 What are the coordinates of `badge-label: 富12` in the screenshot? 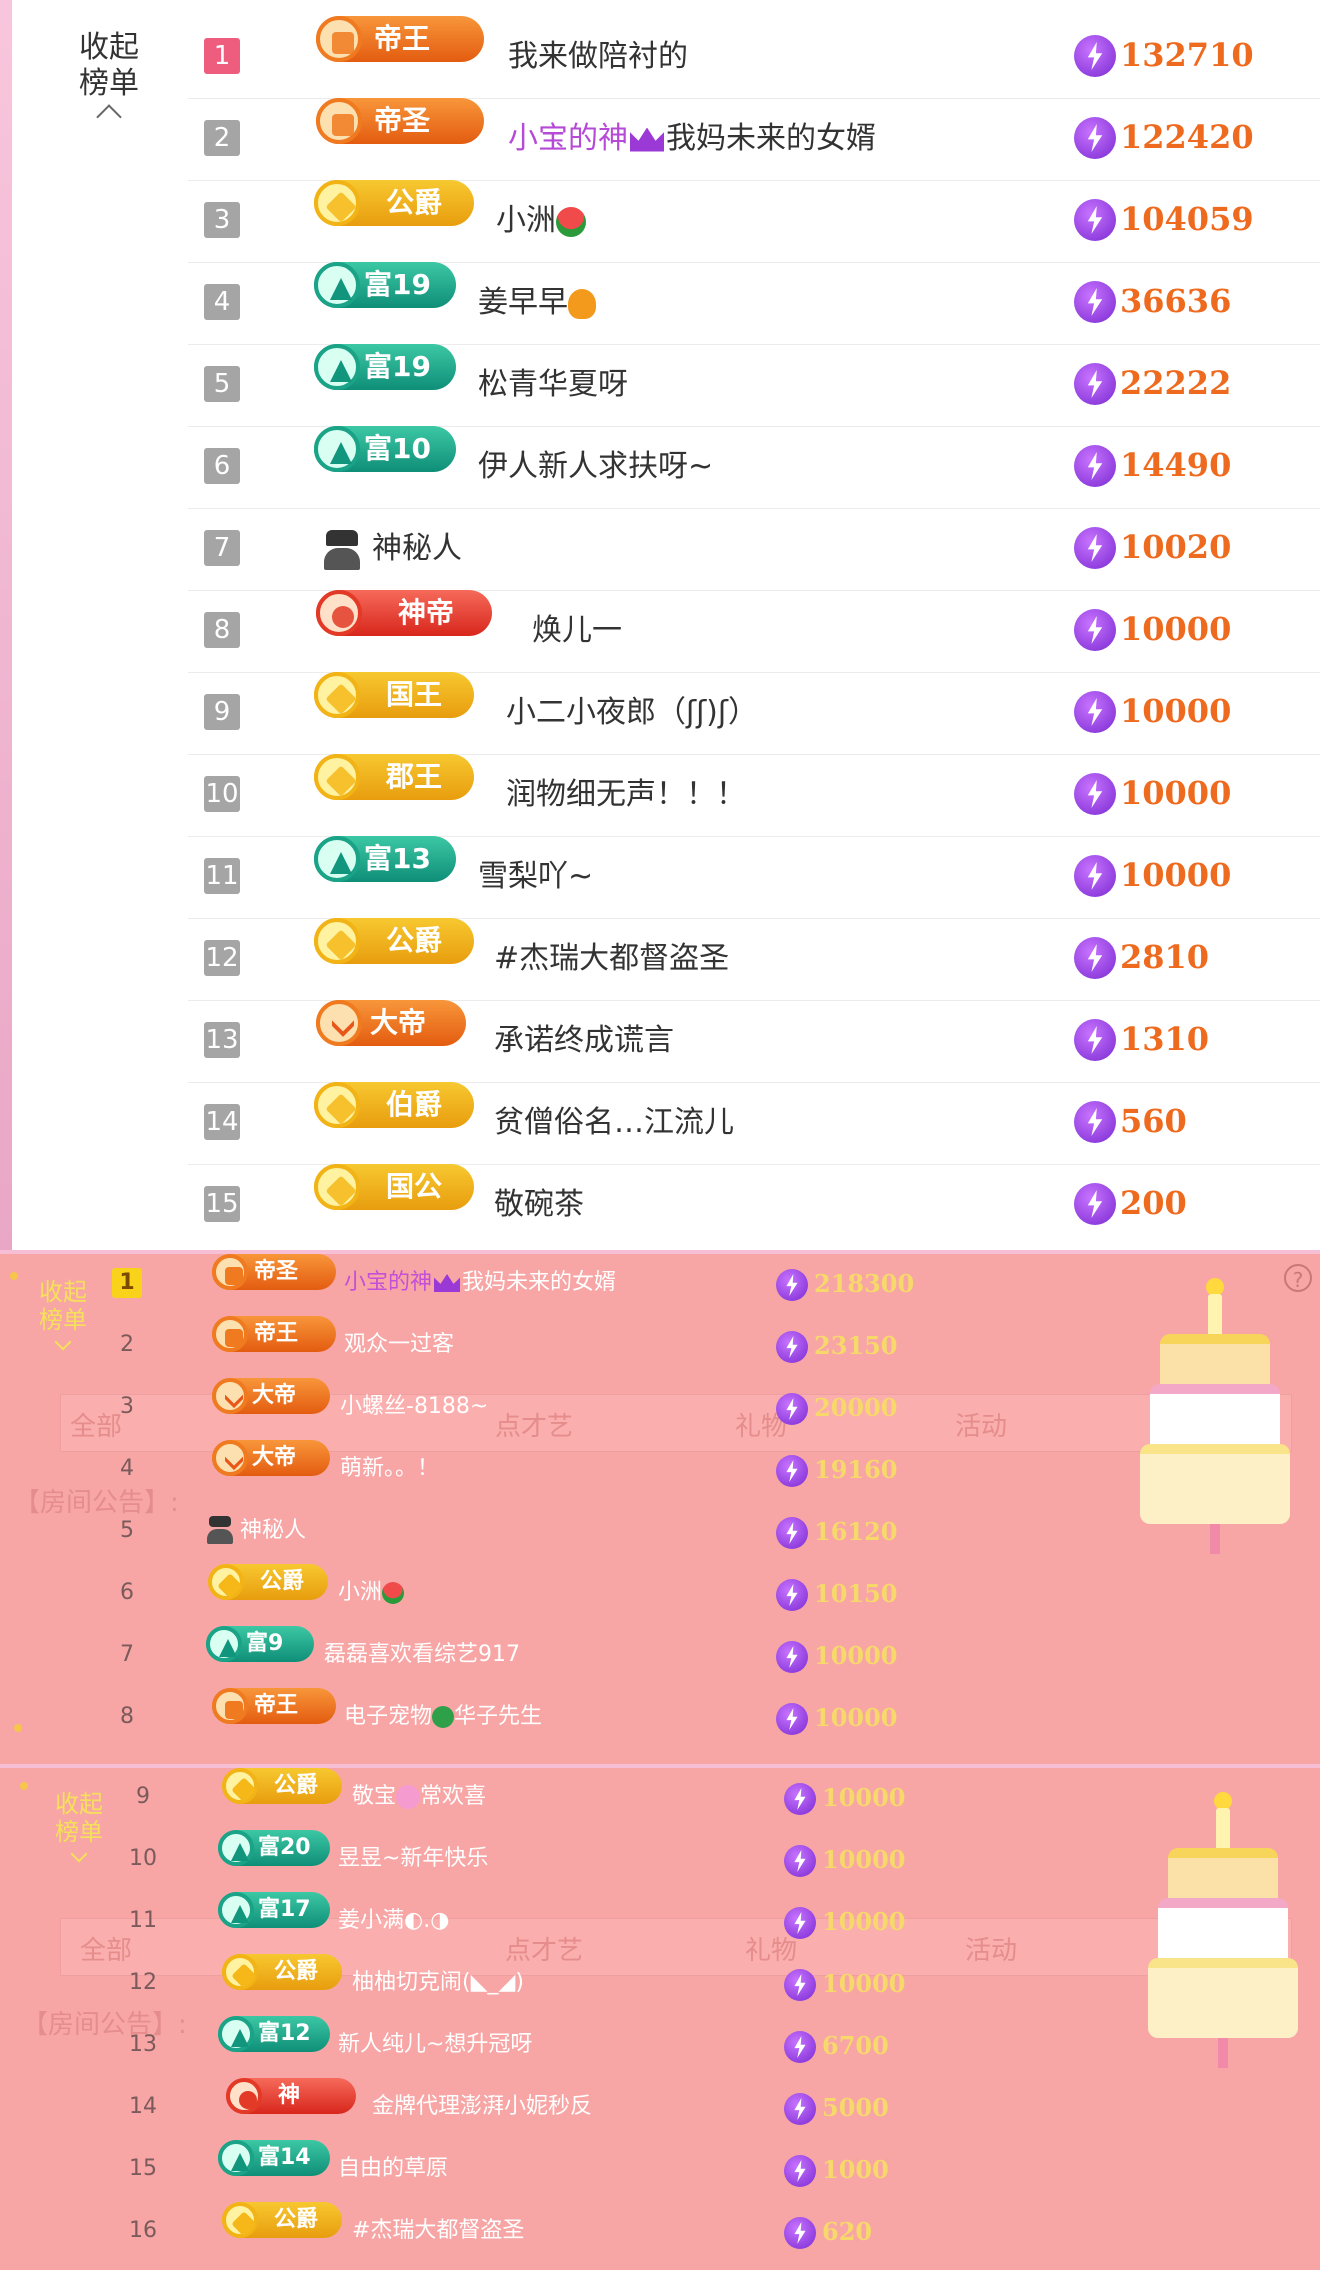 It's located at (284, 2033).